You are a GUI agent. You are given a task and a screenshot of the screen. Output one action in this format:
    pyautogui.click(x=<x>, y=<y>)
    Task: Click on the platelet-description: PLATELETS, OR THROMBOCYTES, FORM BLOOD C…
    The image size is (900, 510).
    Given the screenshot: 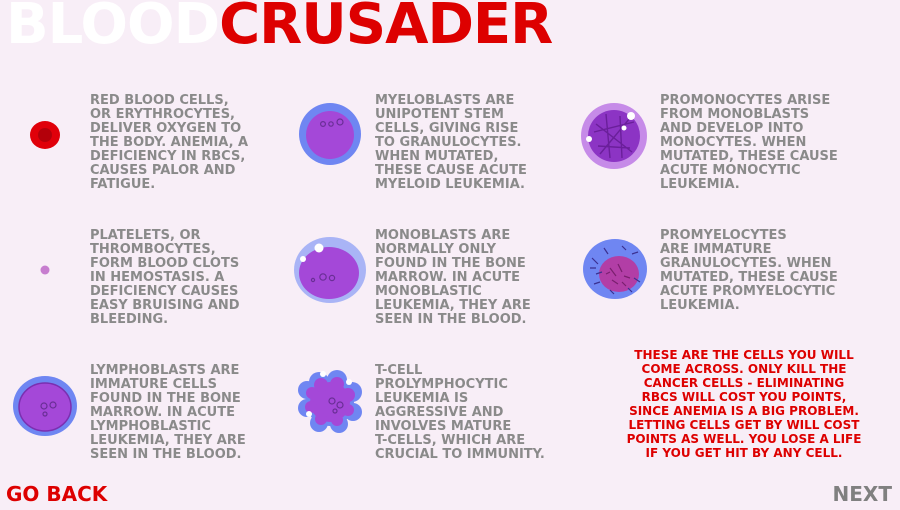 What is the action you would take?
    pyautogui.click(x=165, y=277)
    